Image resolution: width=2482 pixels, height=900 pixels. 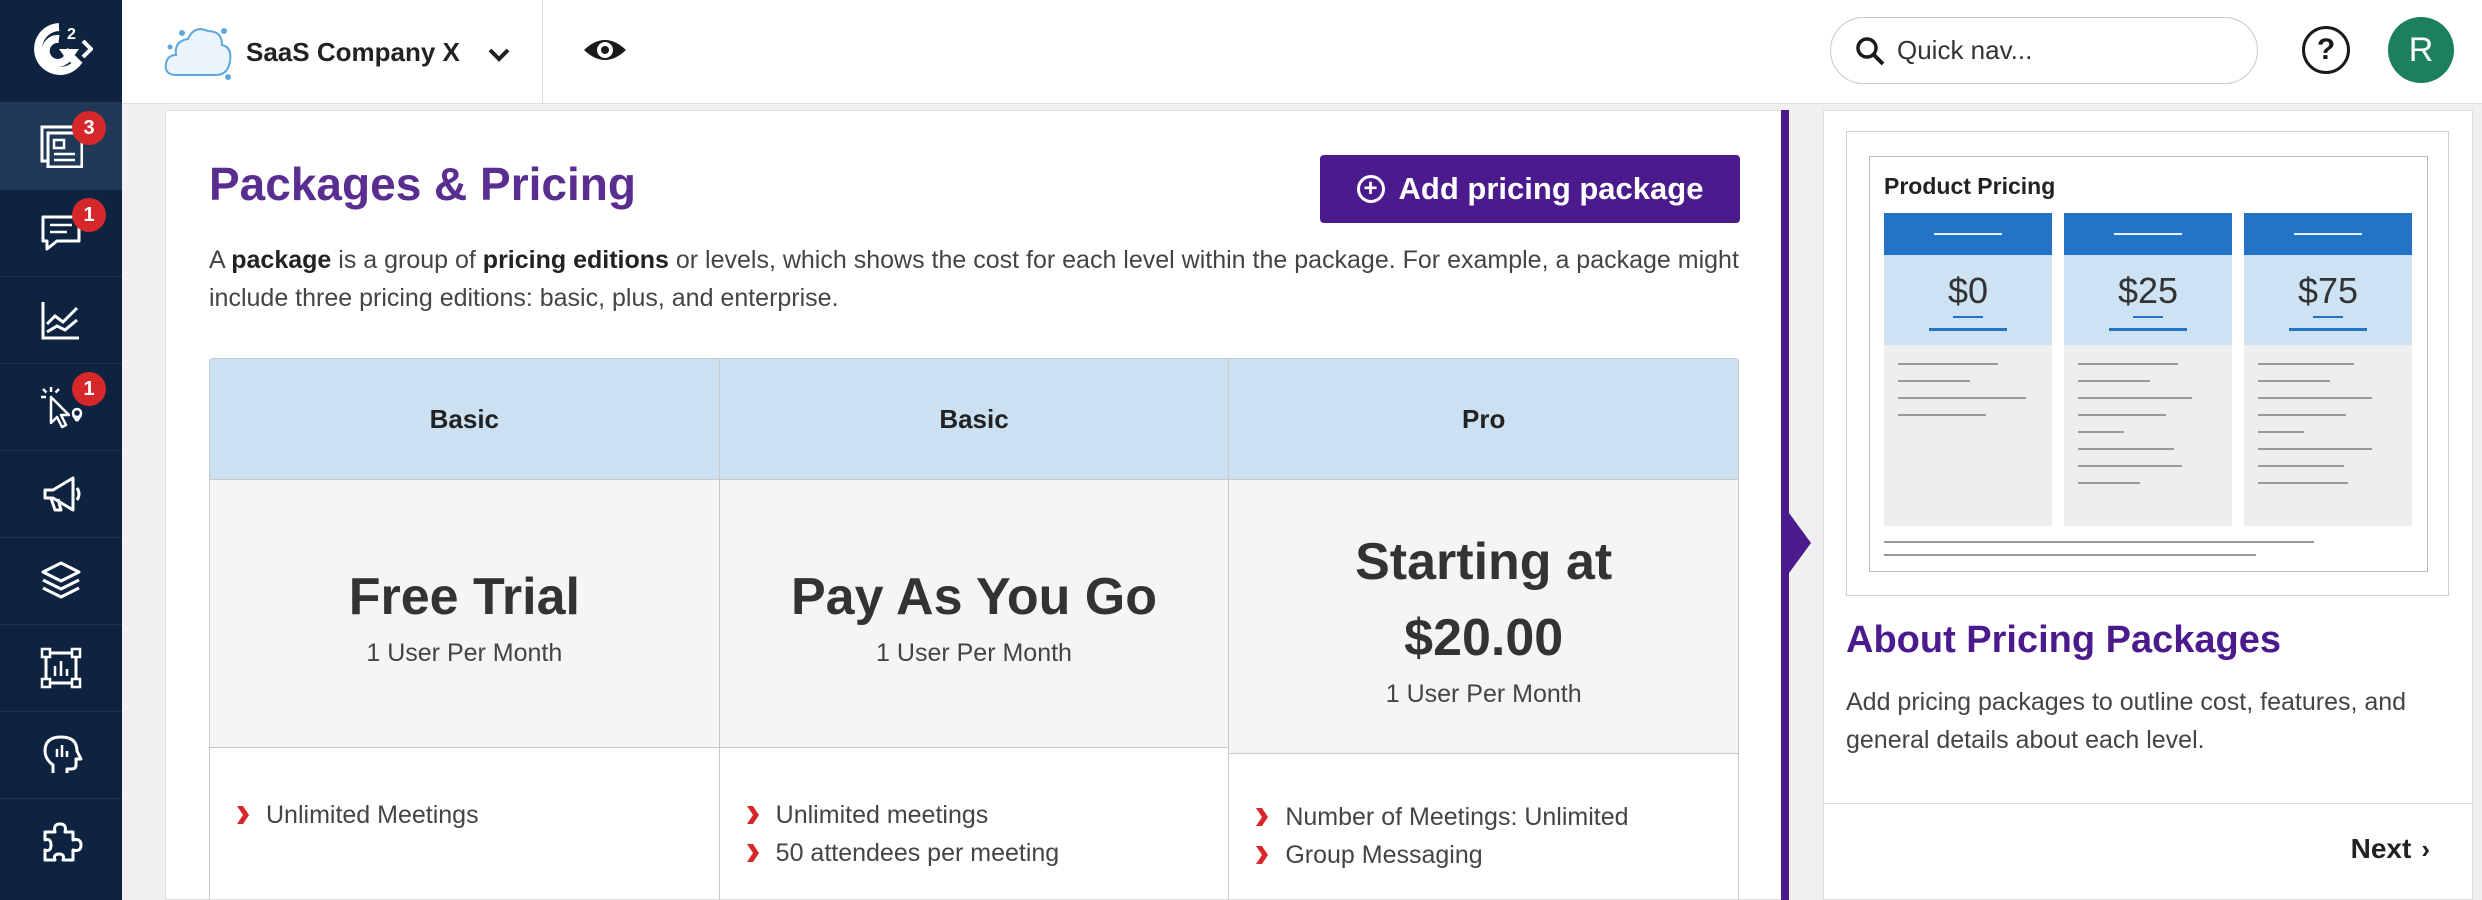 I want to click on intro-text-part: is a group of, so click(x=407, y=260).